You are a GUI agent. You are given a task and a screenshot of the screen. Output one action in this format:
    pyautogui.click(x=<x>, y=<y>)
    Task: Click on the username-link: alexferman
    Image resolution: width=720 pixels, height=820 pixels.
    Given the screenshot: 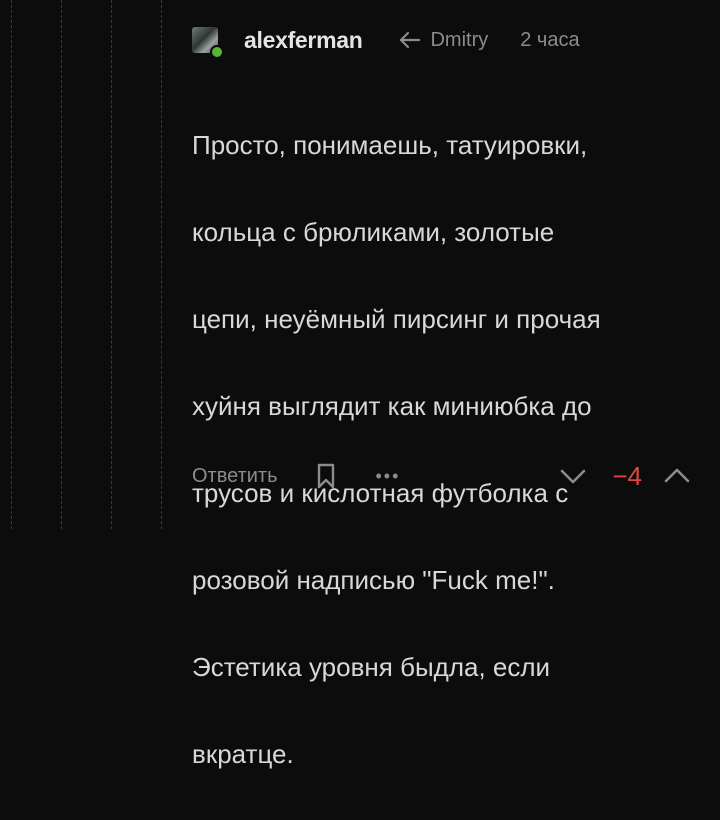 What is the action you would take?
    pyautogui.click(x=303, y=40)
    